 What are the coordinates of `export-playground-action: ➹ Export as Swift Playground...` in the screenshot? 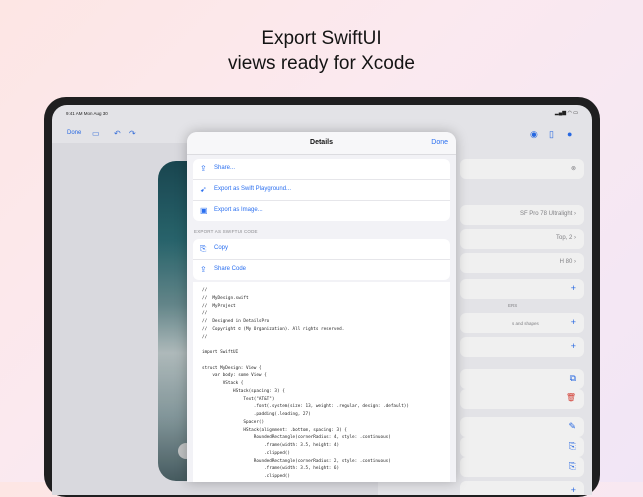 It's located at (321, 190).